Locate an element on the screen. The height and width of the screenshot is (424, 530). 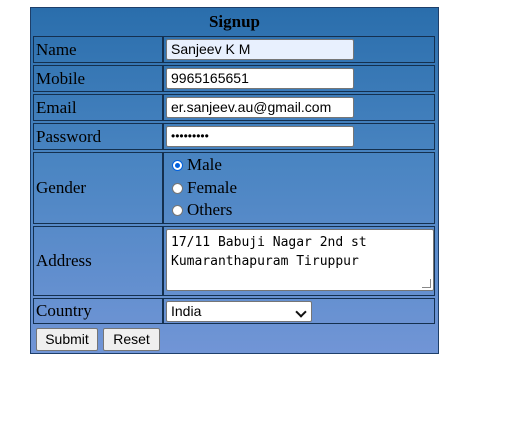
name-input: Sanjeev K M is located at coordinates (260, 49).